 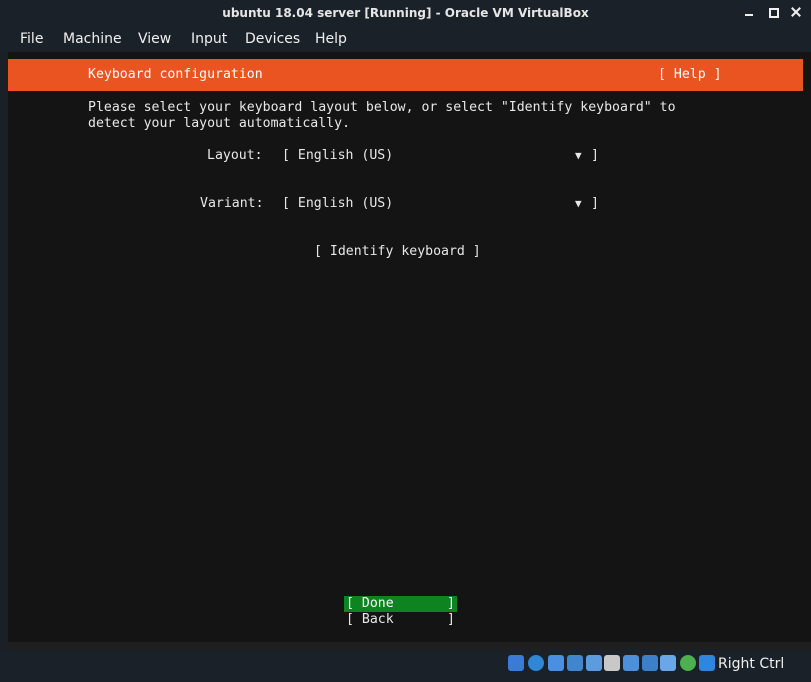 I want to click on host-key-label: Right Ctrl, so click(x=751, y=664).